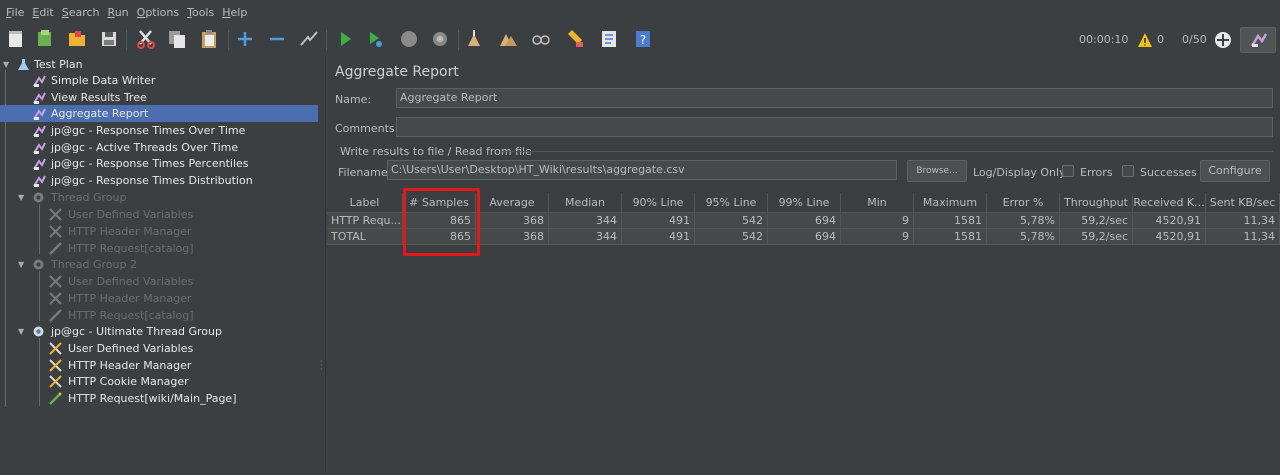  What do you see at coordinates (159, 180) in the screenshot?
I see `tree-node-listener: jp@gc - Response Times Distribution` at bounding box center [159, 180].